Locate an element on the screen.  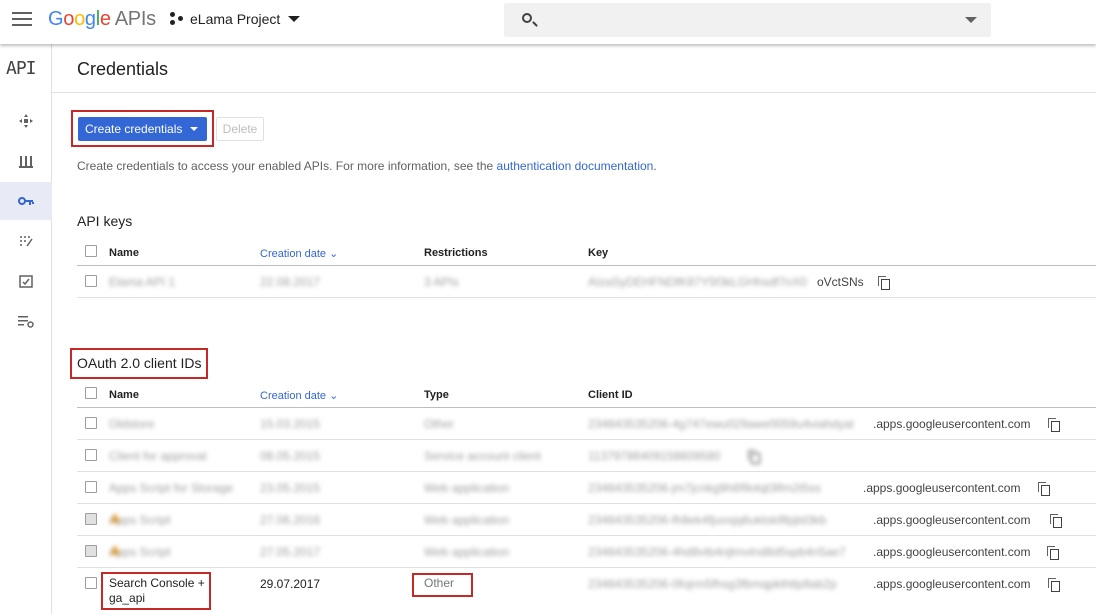
google-apis-logo: Google APIs is located at coordinates (102, 19).